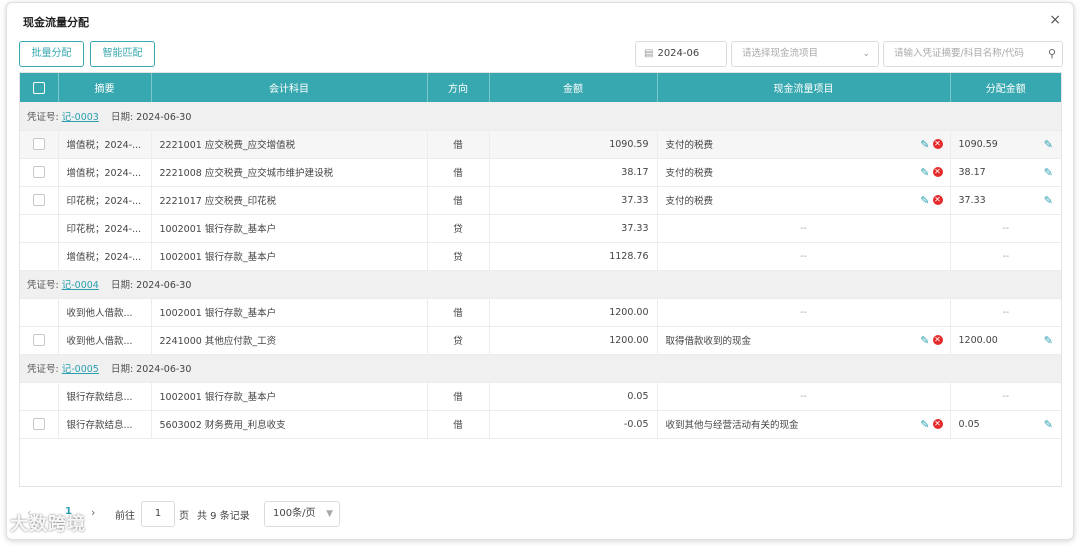  I want to click on page-size-select: 100条/页 ▼, so click(302, 514).